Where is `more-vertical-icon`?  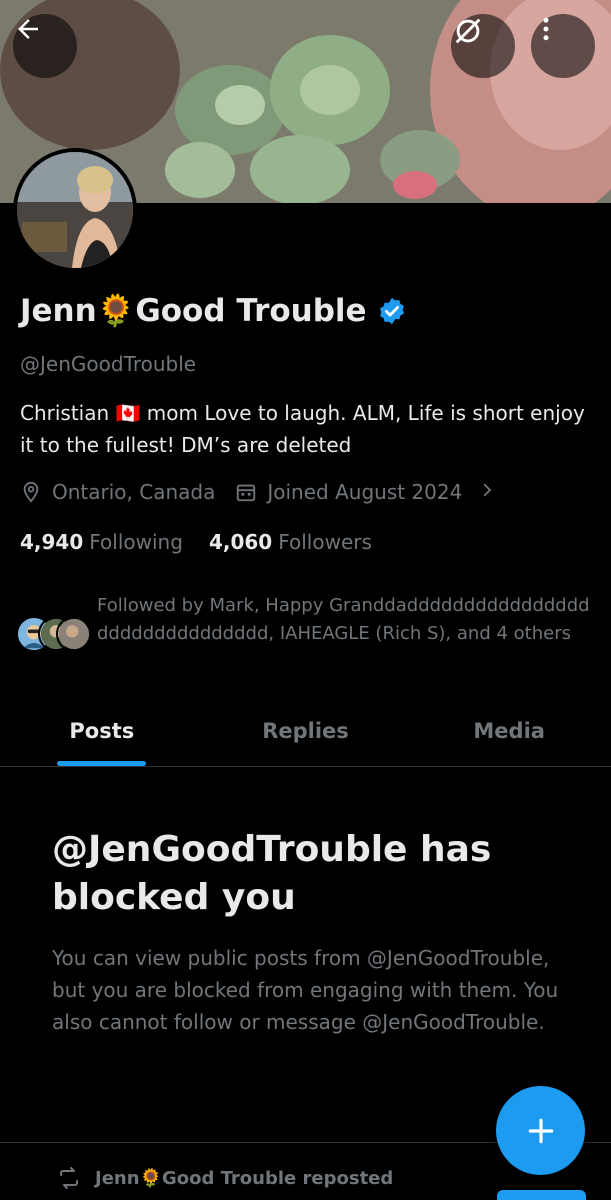
more-vertical-icon is located at coordinates (546, 29).